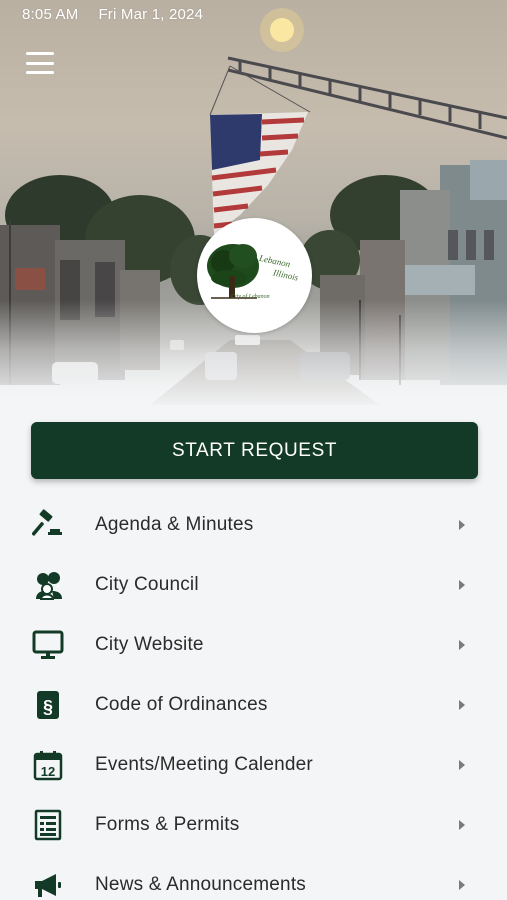 The height and width of the screenshot is (900, 507). I want to click on status-time: 8:05 AM, so click(50, 14).